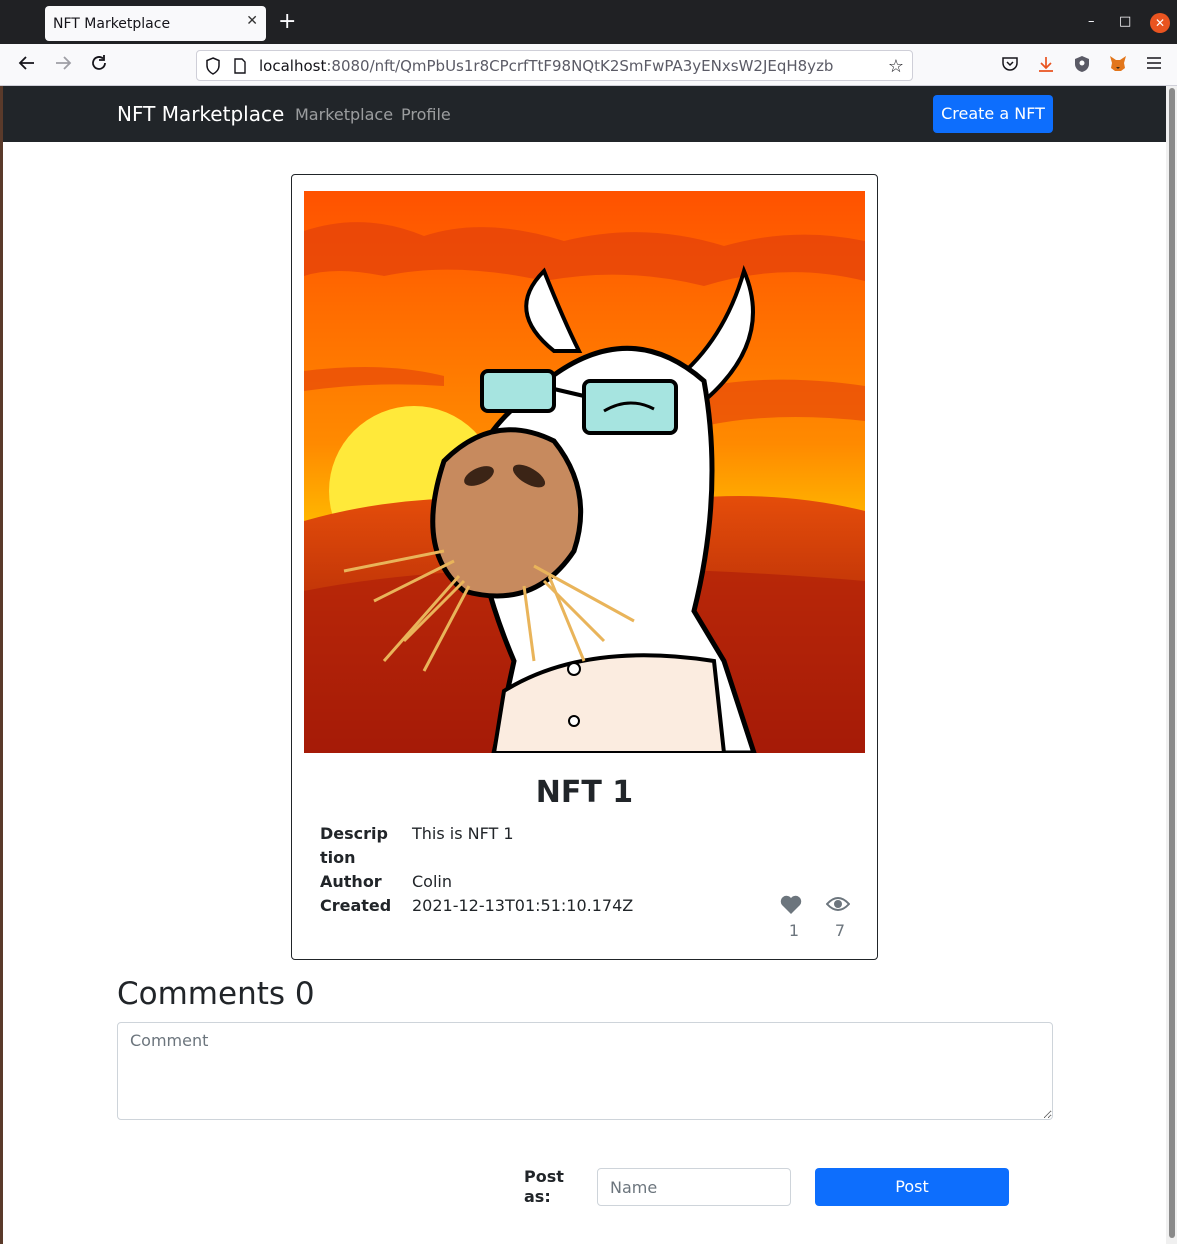 The width and height of the screenshot is (1177, 1244). What do you see at coordinates (1010, 66) in the screenshot?
I see `pocket-icon` at bounding box center [1010, 66].